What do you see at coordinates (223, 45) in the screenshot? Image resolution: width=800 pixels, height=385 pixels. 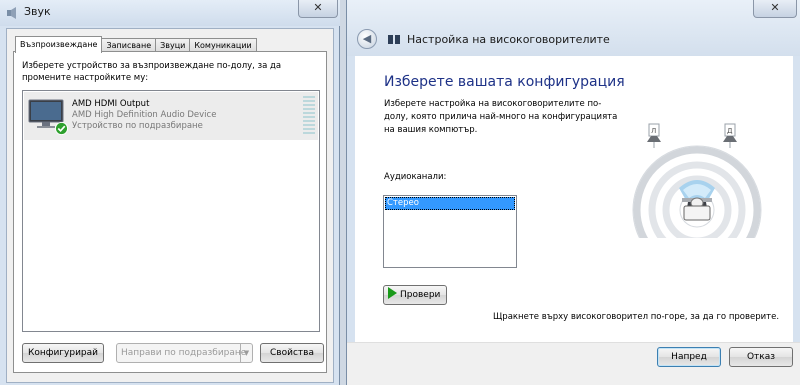 I see `tab-communications: Комуникации` at bounding box center [223, 45].